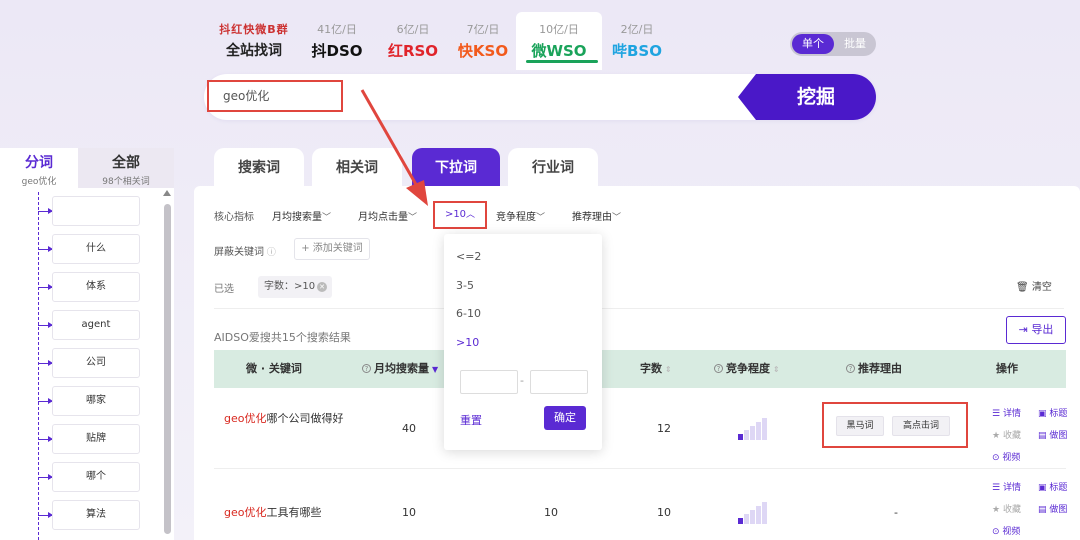 Image resolution: width=1080 pixels, height=540 pixels. What do you see at coordinates (322, 287) in the screenshot?
I see `close-icon: ✕` at bounding box center [322, 287].